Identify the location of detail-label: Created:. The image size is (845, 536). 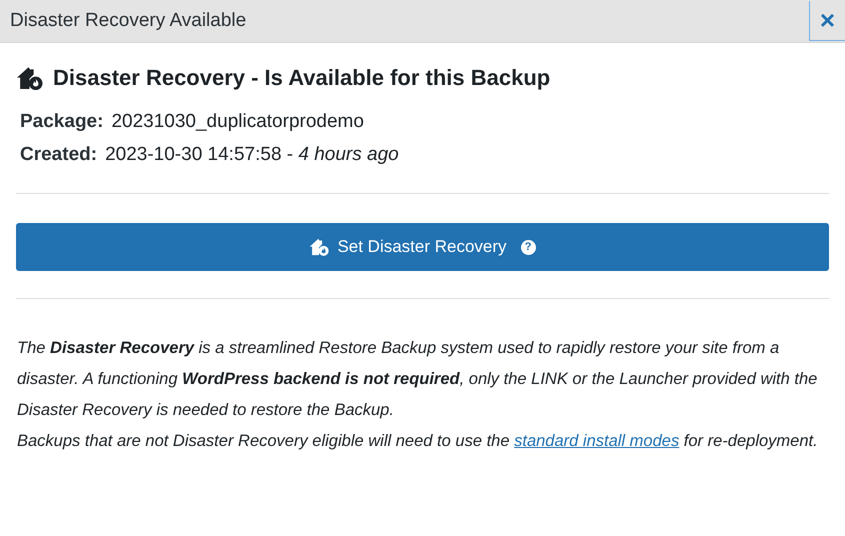
(59, 155).